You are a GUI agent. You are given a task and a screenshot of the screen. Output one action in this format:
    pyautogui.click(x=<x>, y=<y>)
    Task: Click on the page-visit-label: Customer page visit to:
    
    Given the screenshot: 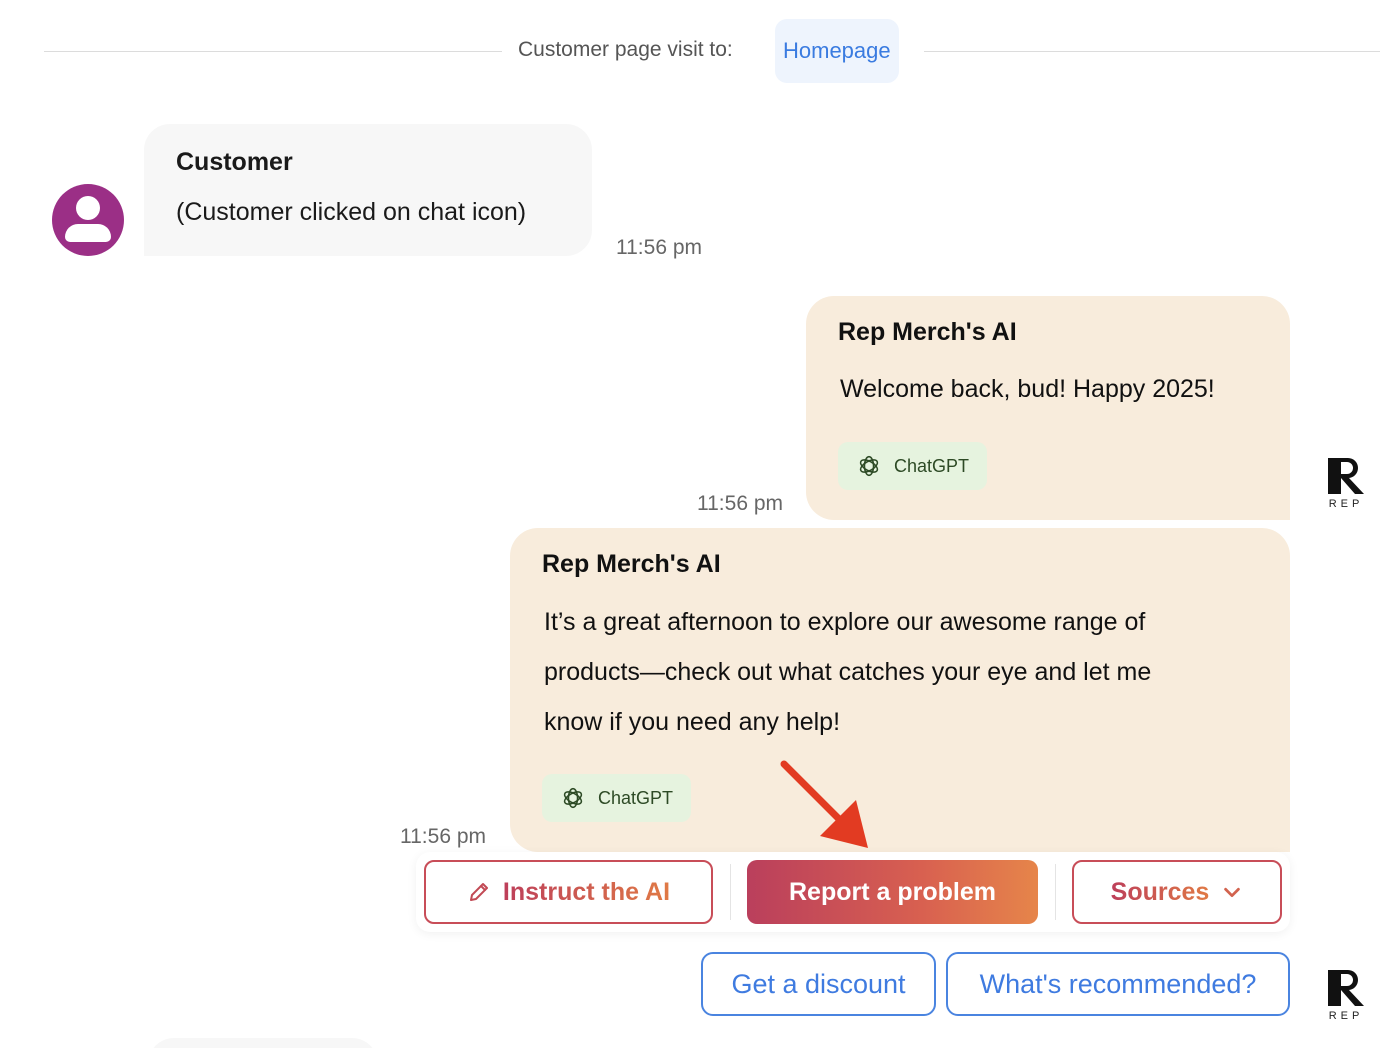 What is the action you would take?
    pyautogui.click(x=625, y=49)
    